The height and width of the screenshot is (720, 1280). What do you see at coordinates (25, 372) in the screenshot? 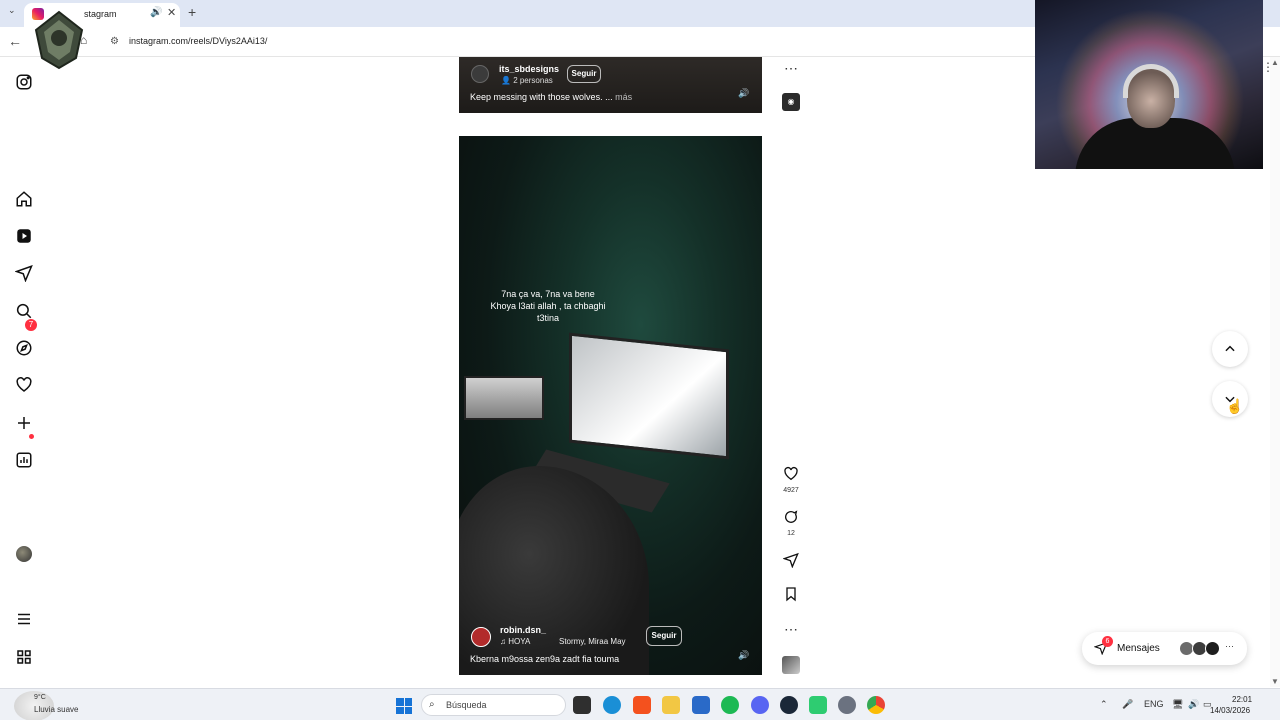
I see `instagram-sidebar: 7` at bounding box center [25, 372].